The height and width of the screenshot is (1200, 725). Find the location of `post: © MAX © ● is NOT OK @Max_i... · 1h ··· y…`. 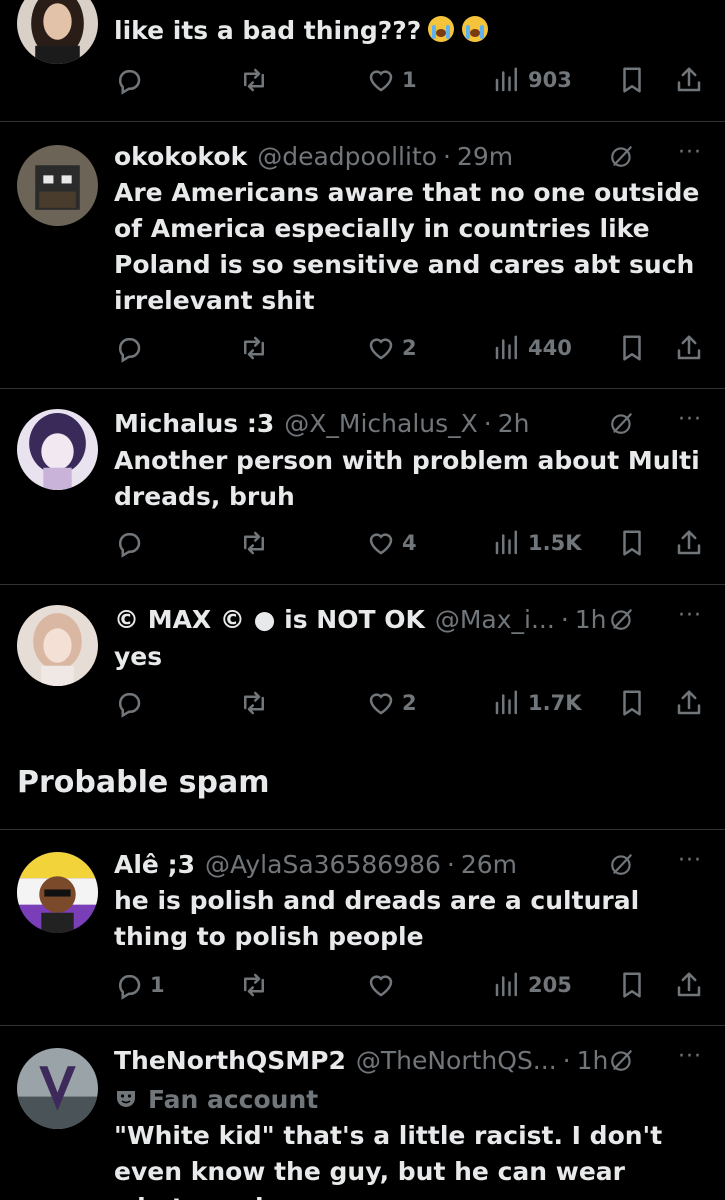

post: © MAX © ● is NOT OK @Max_i... · 1h ··· y… is located at coordinates (362, 665).